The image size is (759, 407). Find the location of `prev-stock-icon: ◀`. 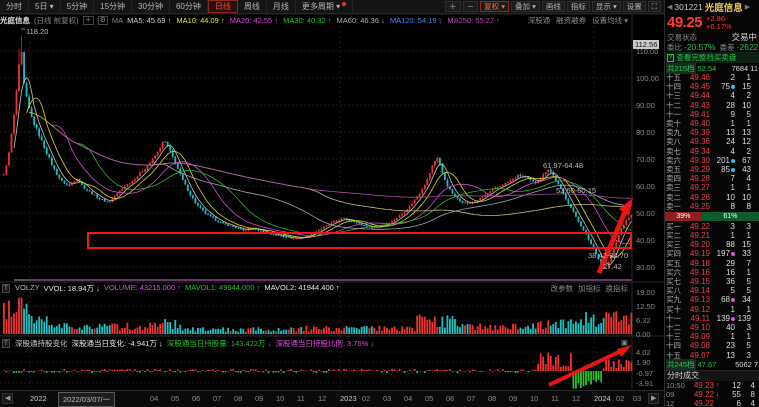

prev-stock-icon: ◀ is located at coordinates (669, 7).